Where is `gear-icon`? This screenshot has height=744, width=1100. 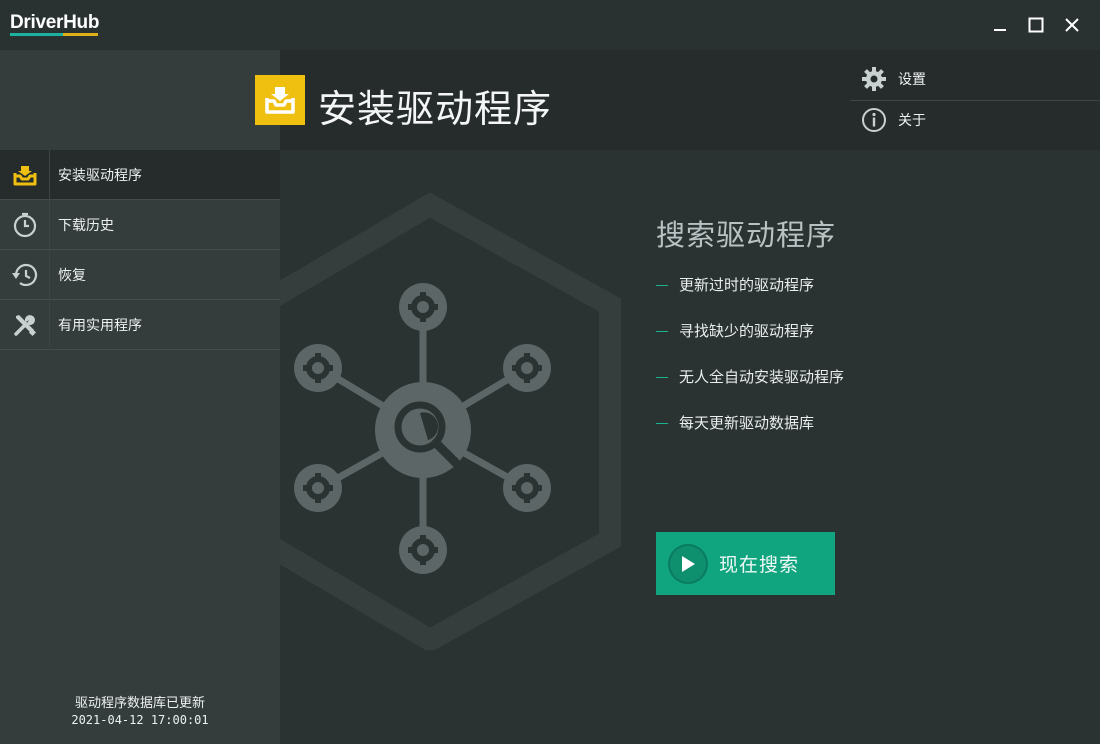
gear-icon is located at coordinates (874, 79).